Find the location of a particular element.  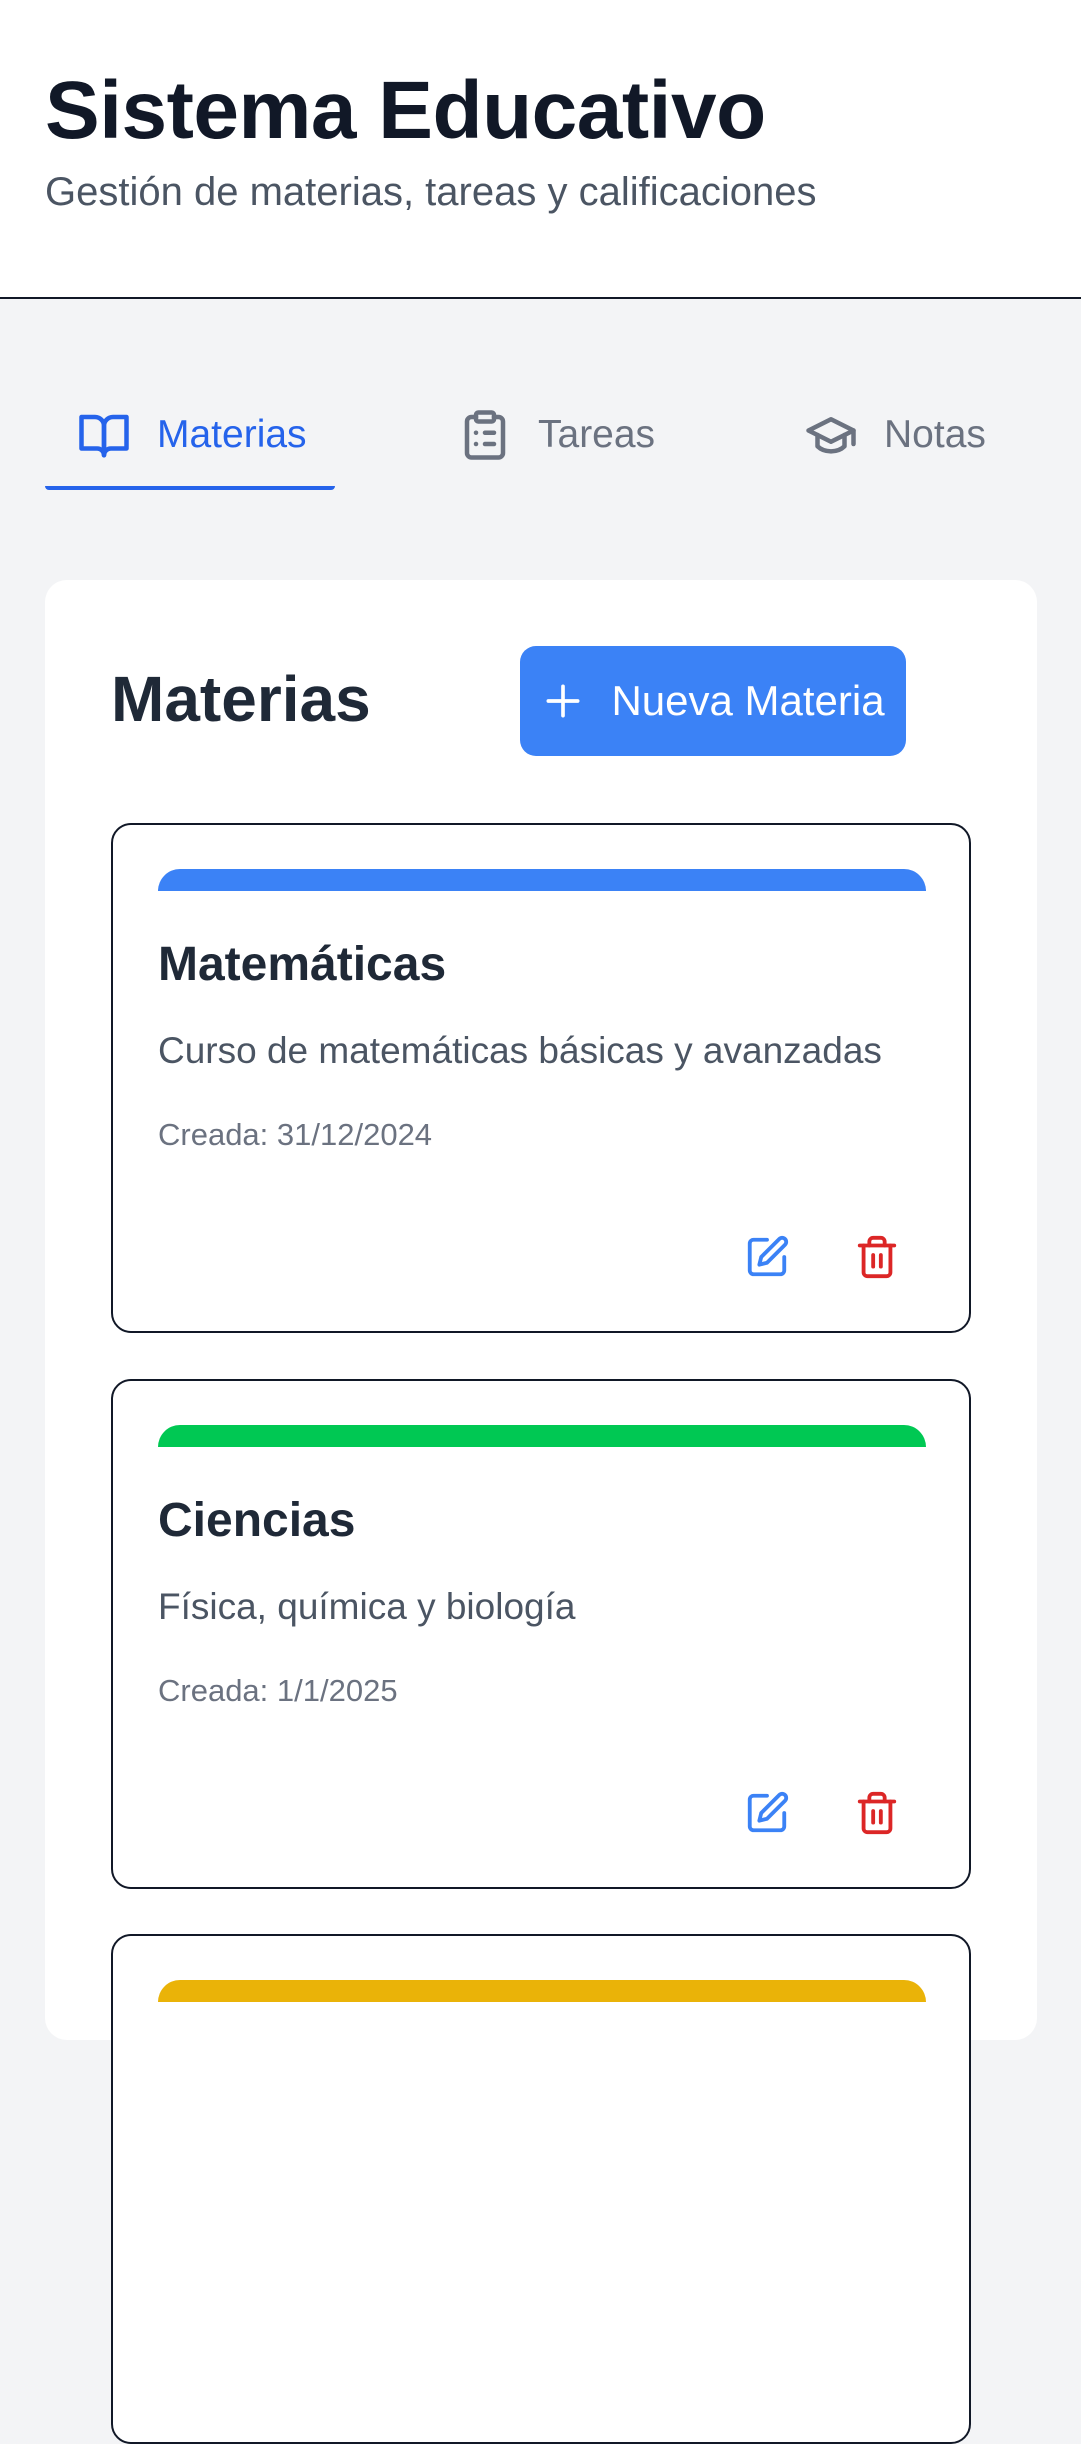

app-title: Sistema Educativo is located at coordinates (405, 110).